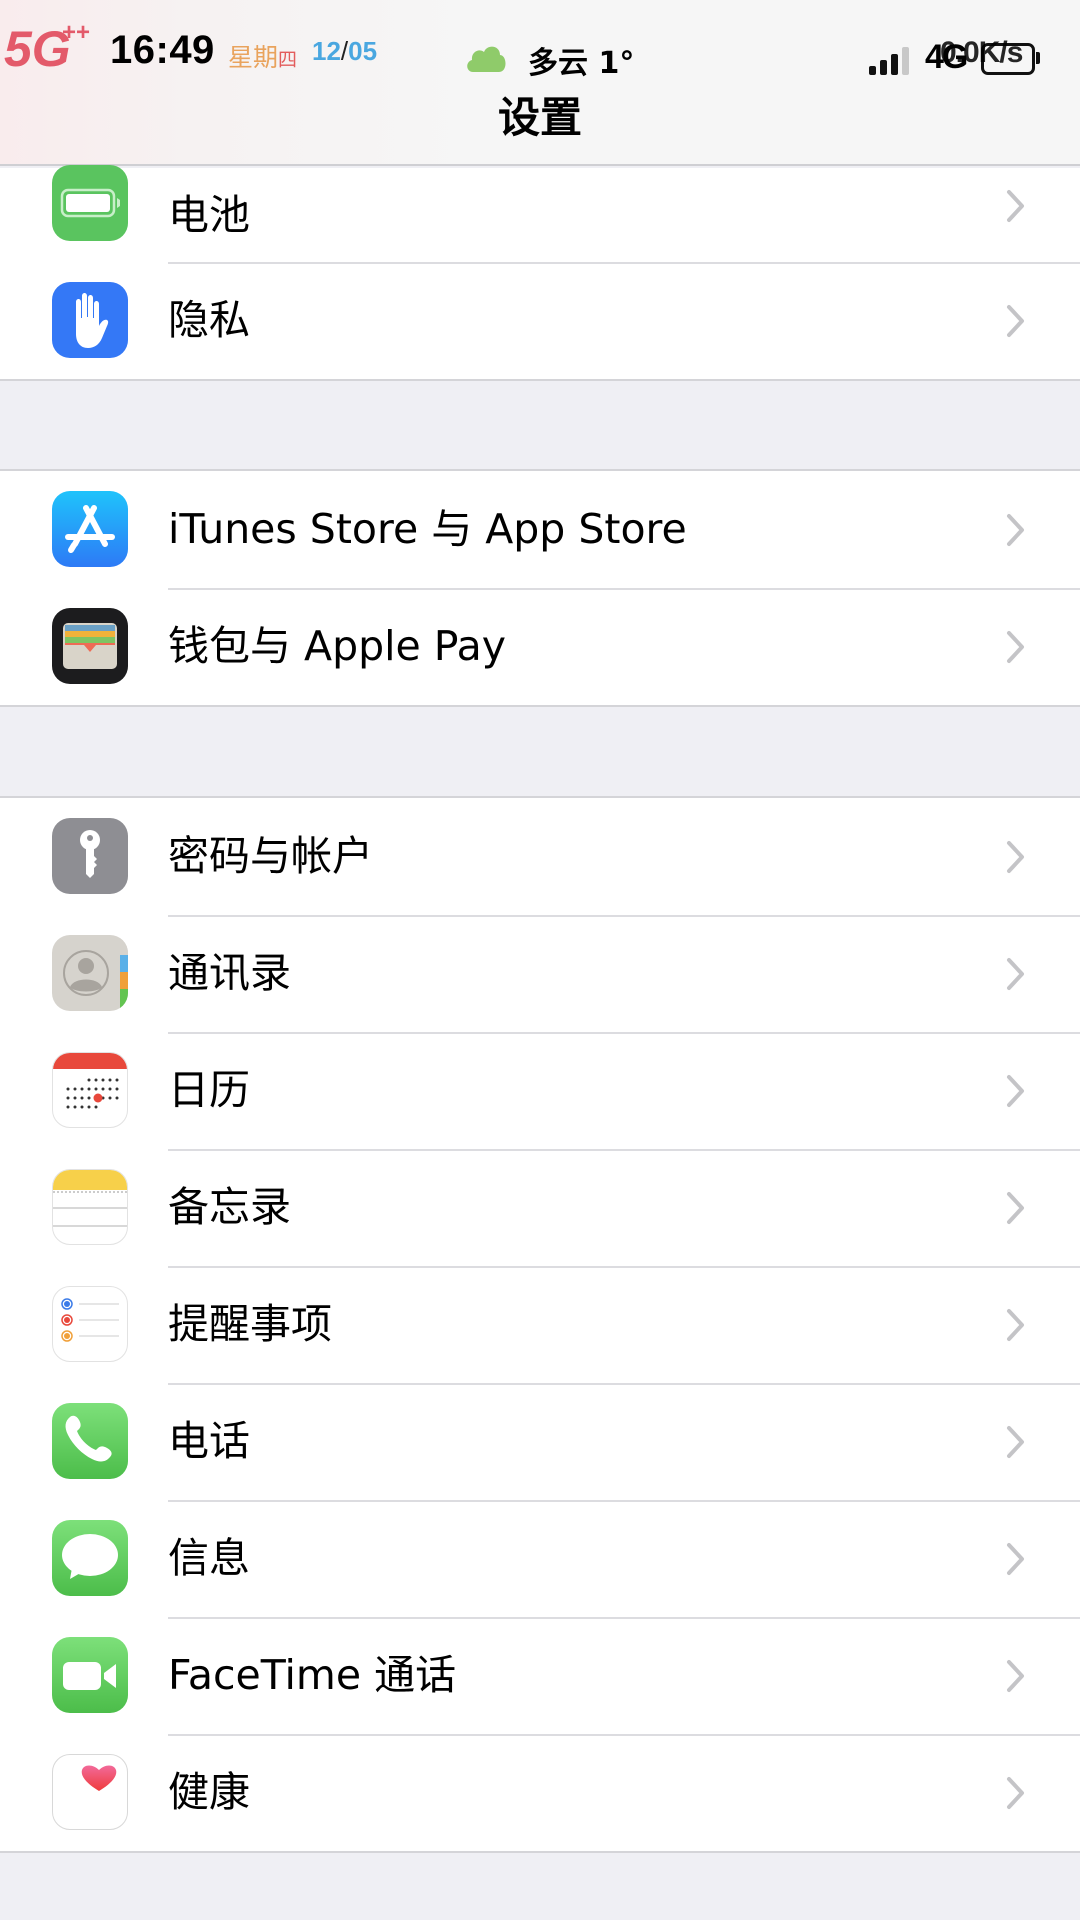 The image size is (1080, 1920). I want to click on weather-text: 多云 1°, so click(581, 63).